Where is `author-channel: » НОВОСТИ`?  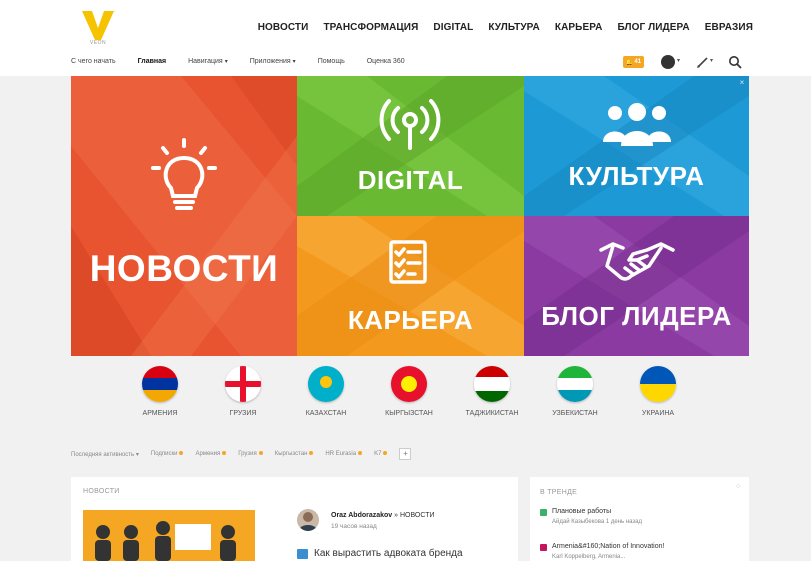 author-channel: » НОВОСТИ is located at coordinates (414, 515).